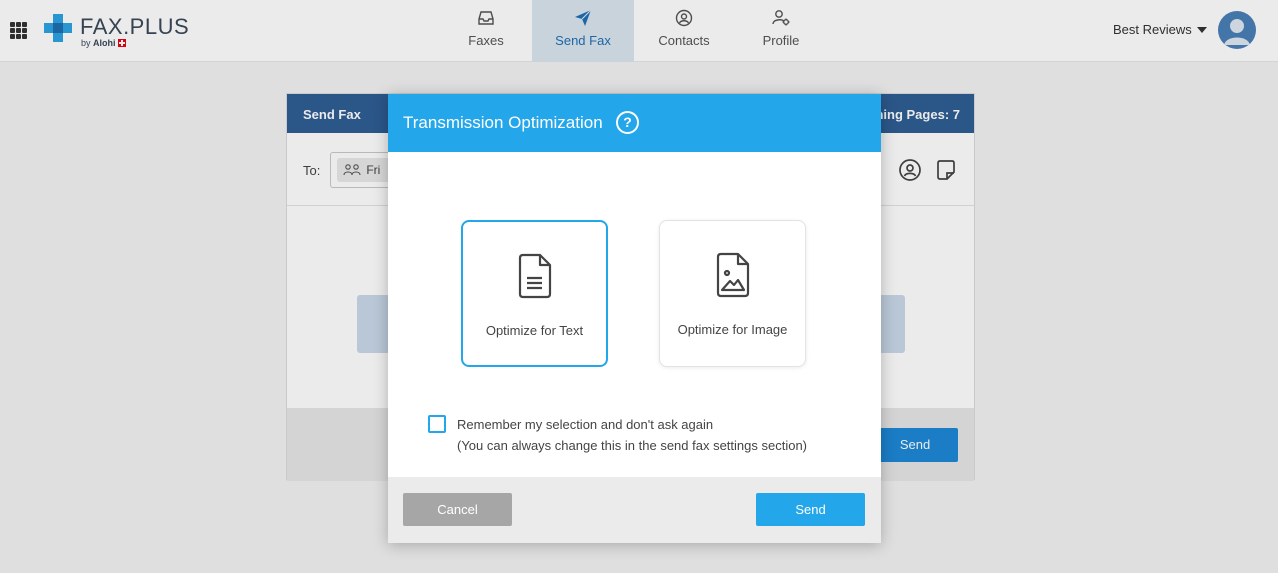 The image size is (1278, 573). I want to click on help-icon: ?, so click(627, 122).